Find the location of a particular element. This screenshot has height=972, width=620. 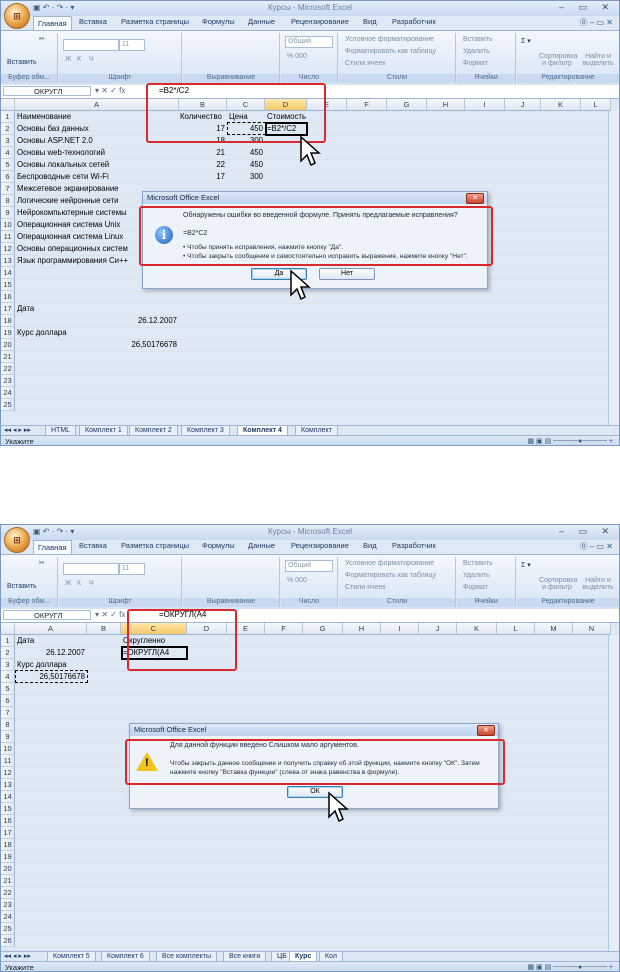

column-header-f: F is located at coordinates (284, 629).